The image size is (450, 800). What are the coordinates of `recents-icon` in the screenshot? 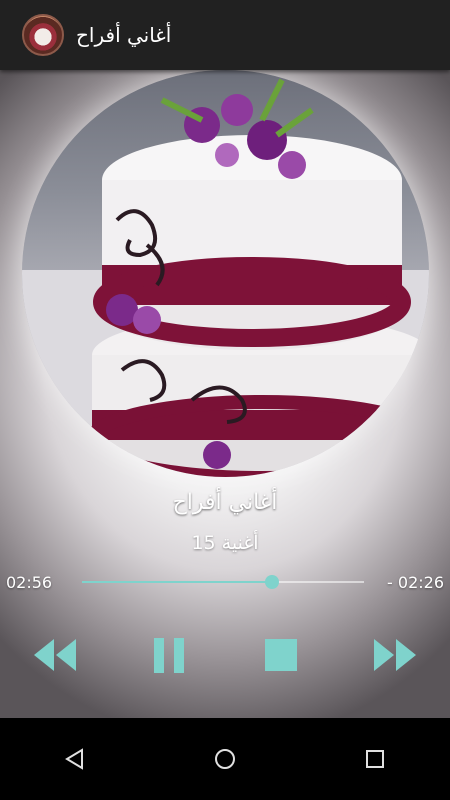 It's located at (375, 759).